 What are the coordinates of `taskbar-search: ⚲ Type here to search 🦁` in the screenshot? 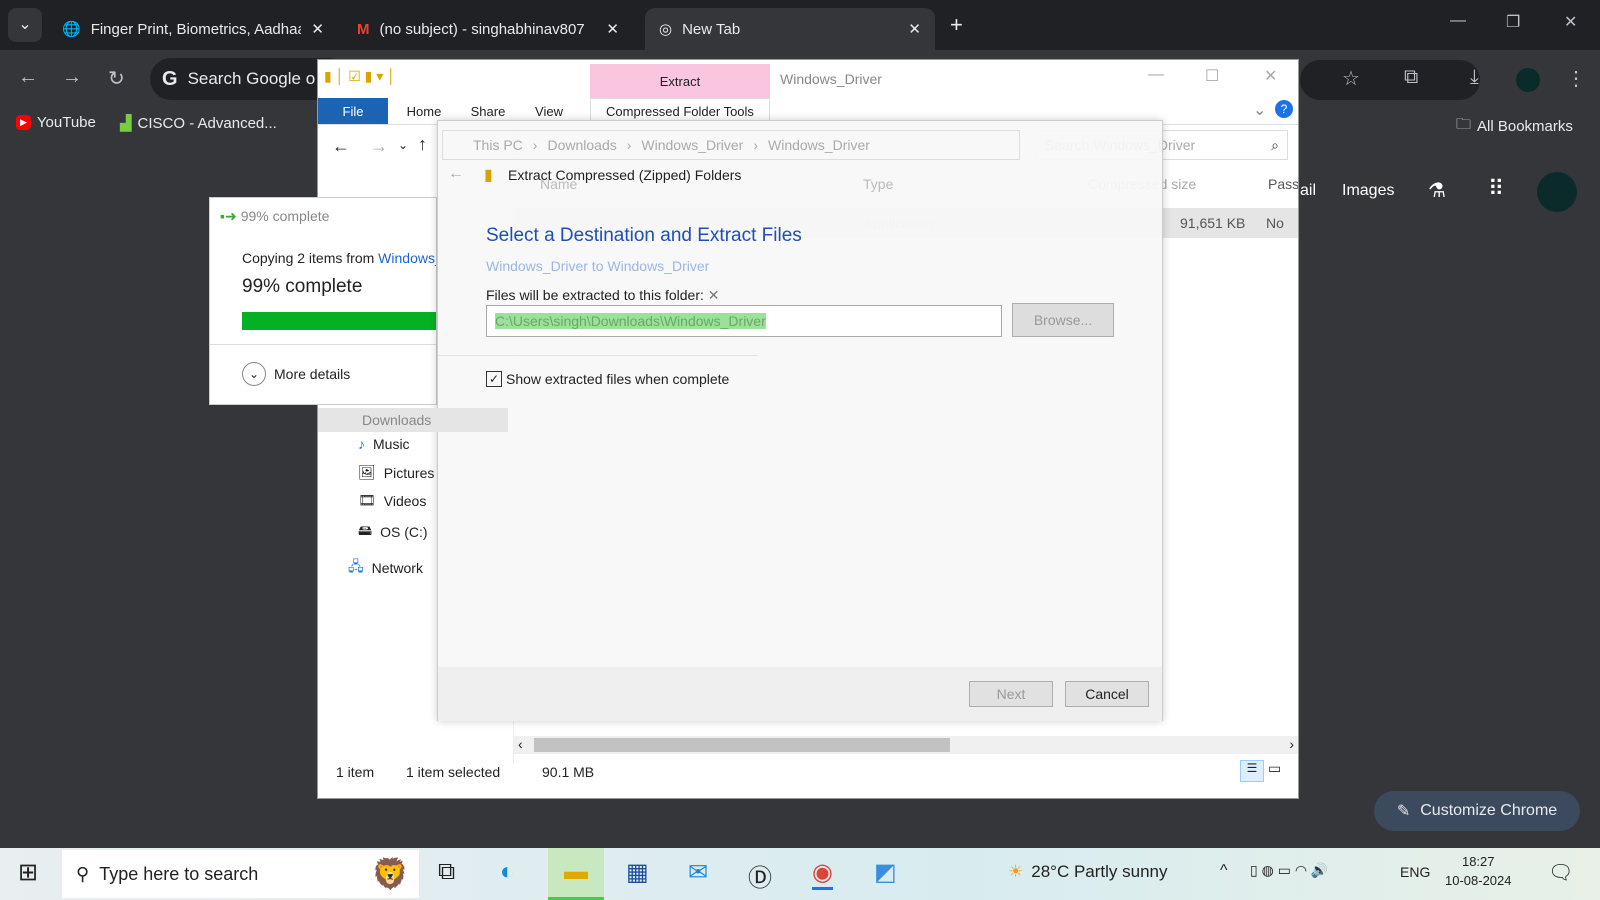 It's located at (240, 874).